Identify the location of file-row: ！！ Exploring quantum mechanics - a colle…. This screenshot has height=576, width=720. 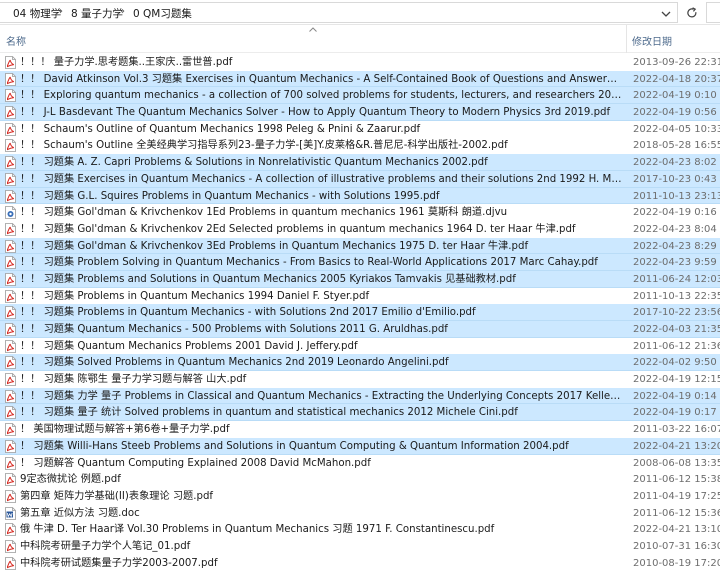
(360, 96).